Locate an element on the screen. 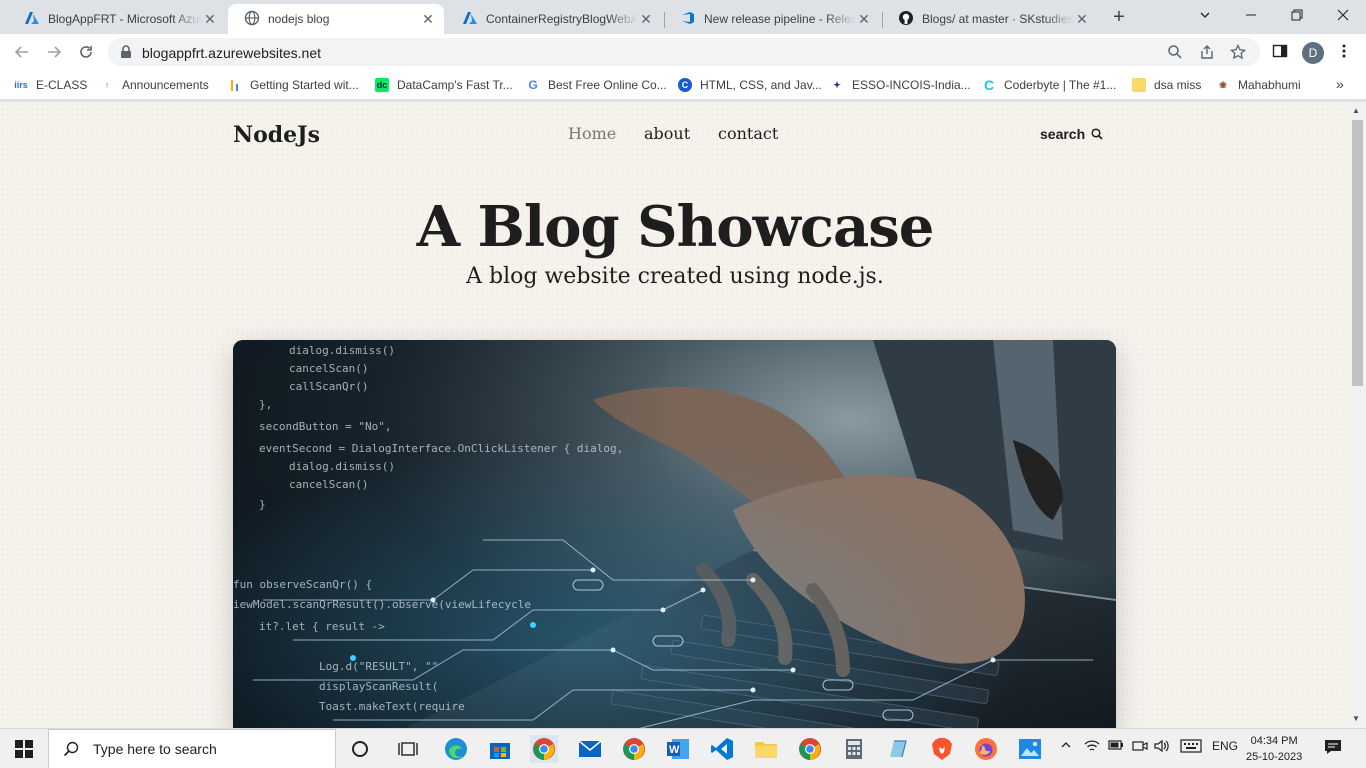 The width and height of the screenshot is (1366, 768). code-line: displayScanResult( is located at coordinates (378, 686).